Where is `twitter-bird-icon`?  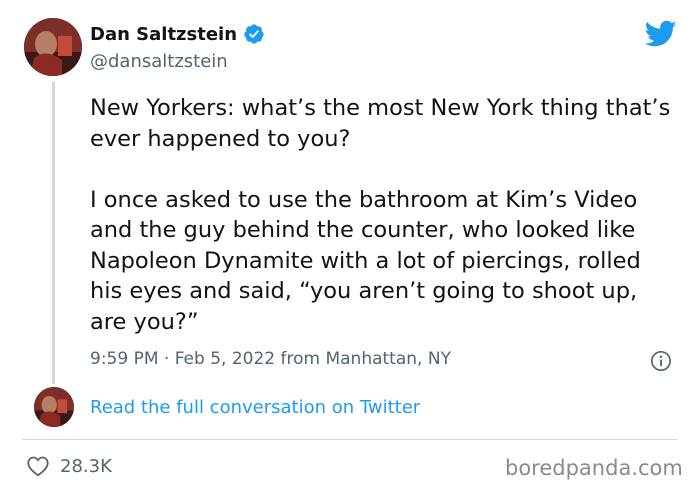 twitter-bird-icon is located at coordinates (661, 34).